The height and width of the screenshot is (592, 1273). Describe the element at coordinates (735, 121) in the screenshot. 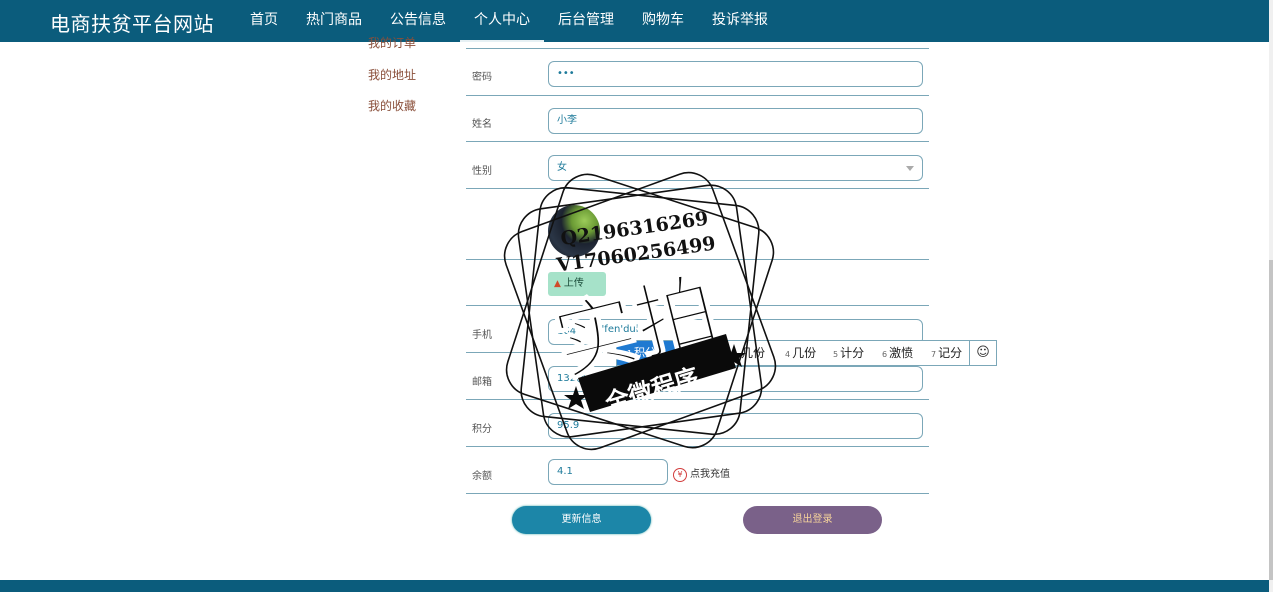

I see `name-field: 小李` at that location.